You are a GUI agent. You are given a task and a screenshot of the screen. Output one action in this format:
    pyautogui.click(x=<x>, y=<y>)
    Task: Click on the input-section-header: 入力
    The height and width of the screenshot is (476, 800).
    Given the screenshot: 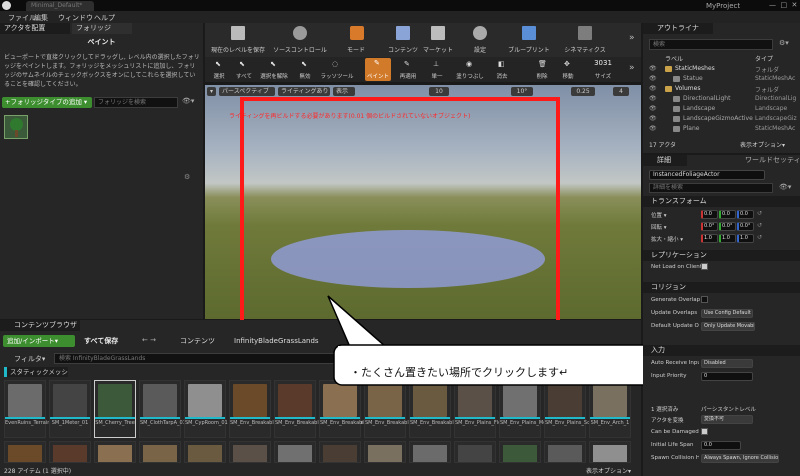 What is the action you would take?
    pyautogui.click(x=721, y=350)
    